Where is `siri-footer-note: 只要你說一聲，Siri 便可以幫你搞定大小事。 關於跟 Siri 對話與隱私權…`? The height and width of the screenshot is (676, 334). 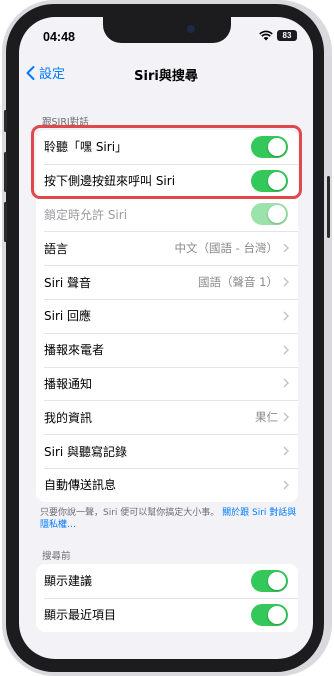 siri-footer-note: 只要你說一聲，Siri 便可以幫你搞定大小事。 關於跟 Siri 對話與隱私權… is located at coordinates (169, 519).